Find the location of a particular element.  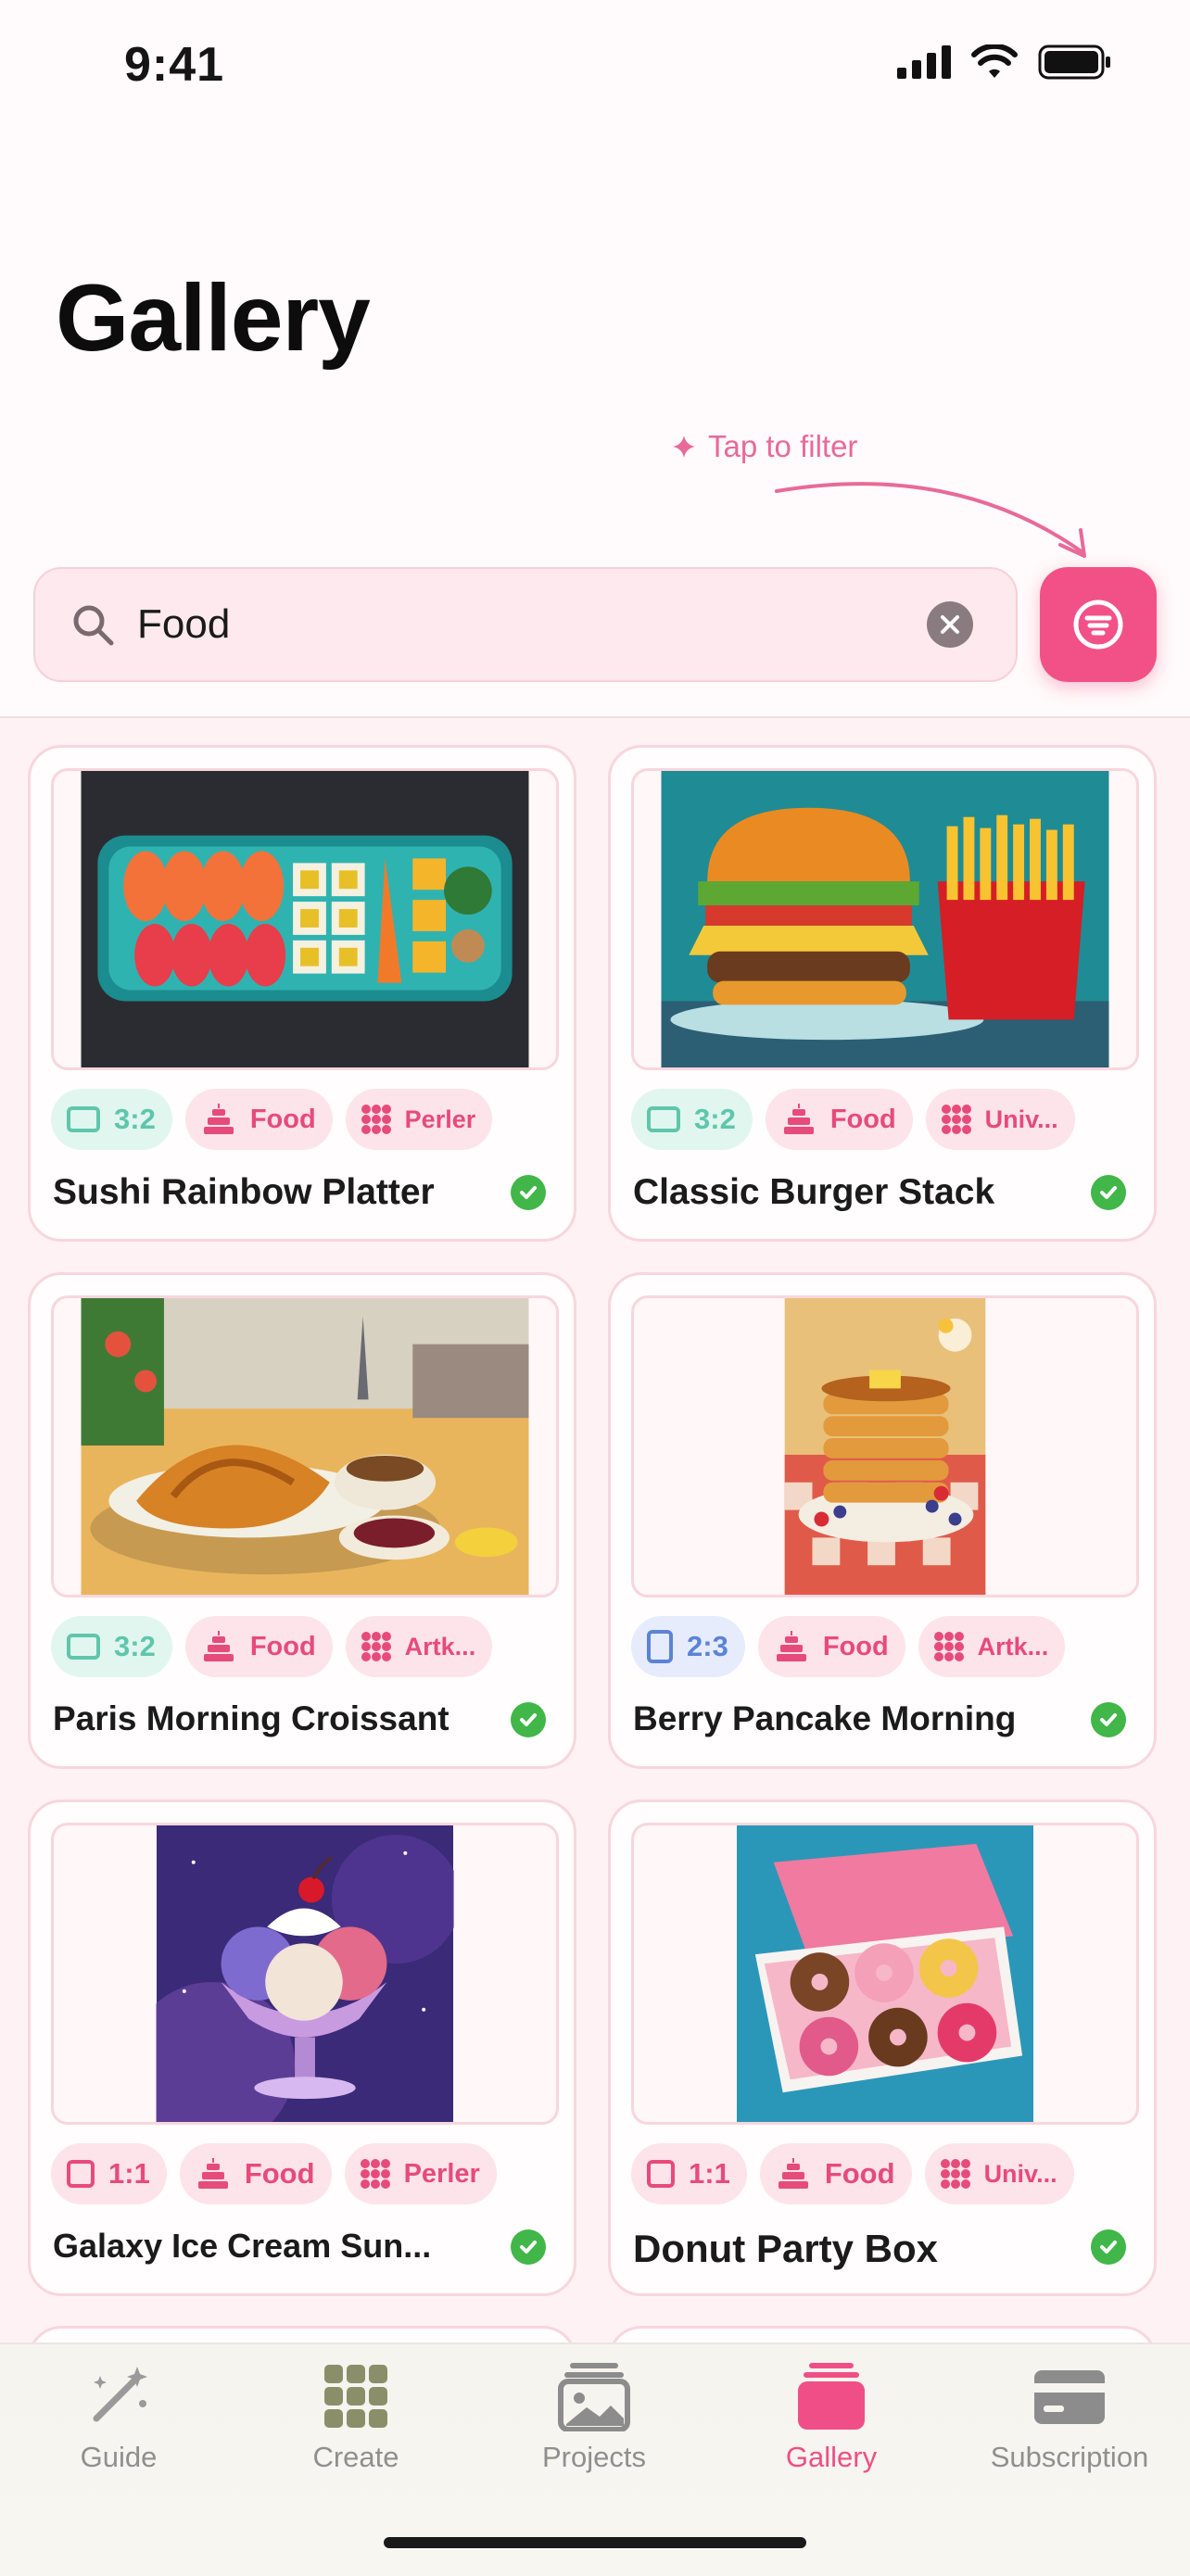

page-title: Gallery is located at coordinates (213, 318).